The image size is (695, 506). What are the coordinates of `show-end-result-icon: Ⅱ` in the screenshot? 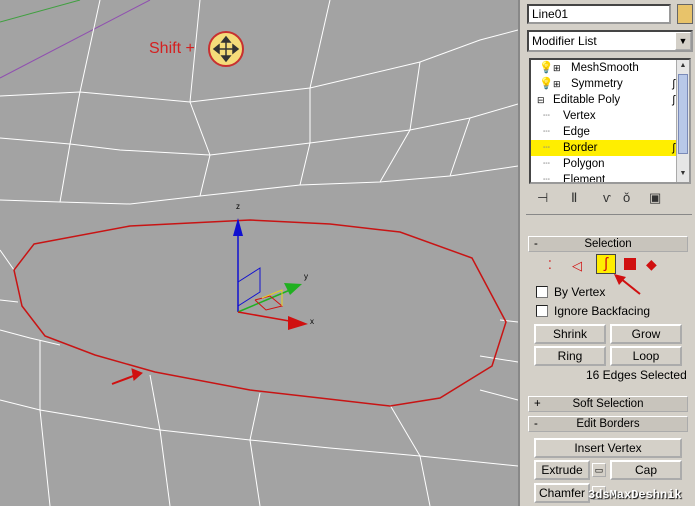 It's located at (574, 198).